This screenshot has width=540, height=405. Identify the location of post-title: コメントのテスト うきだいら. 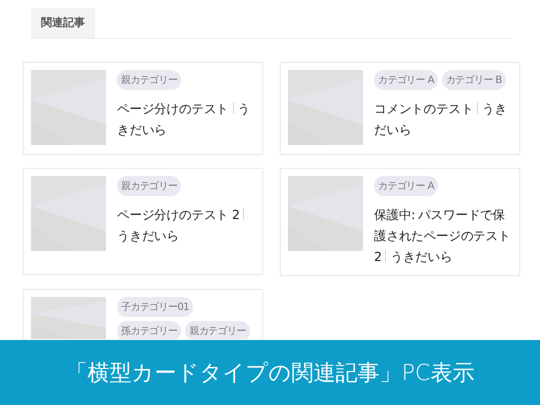
(443, 119).